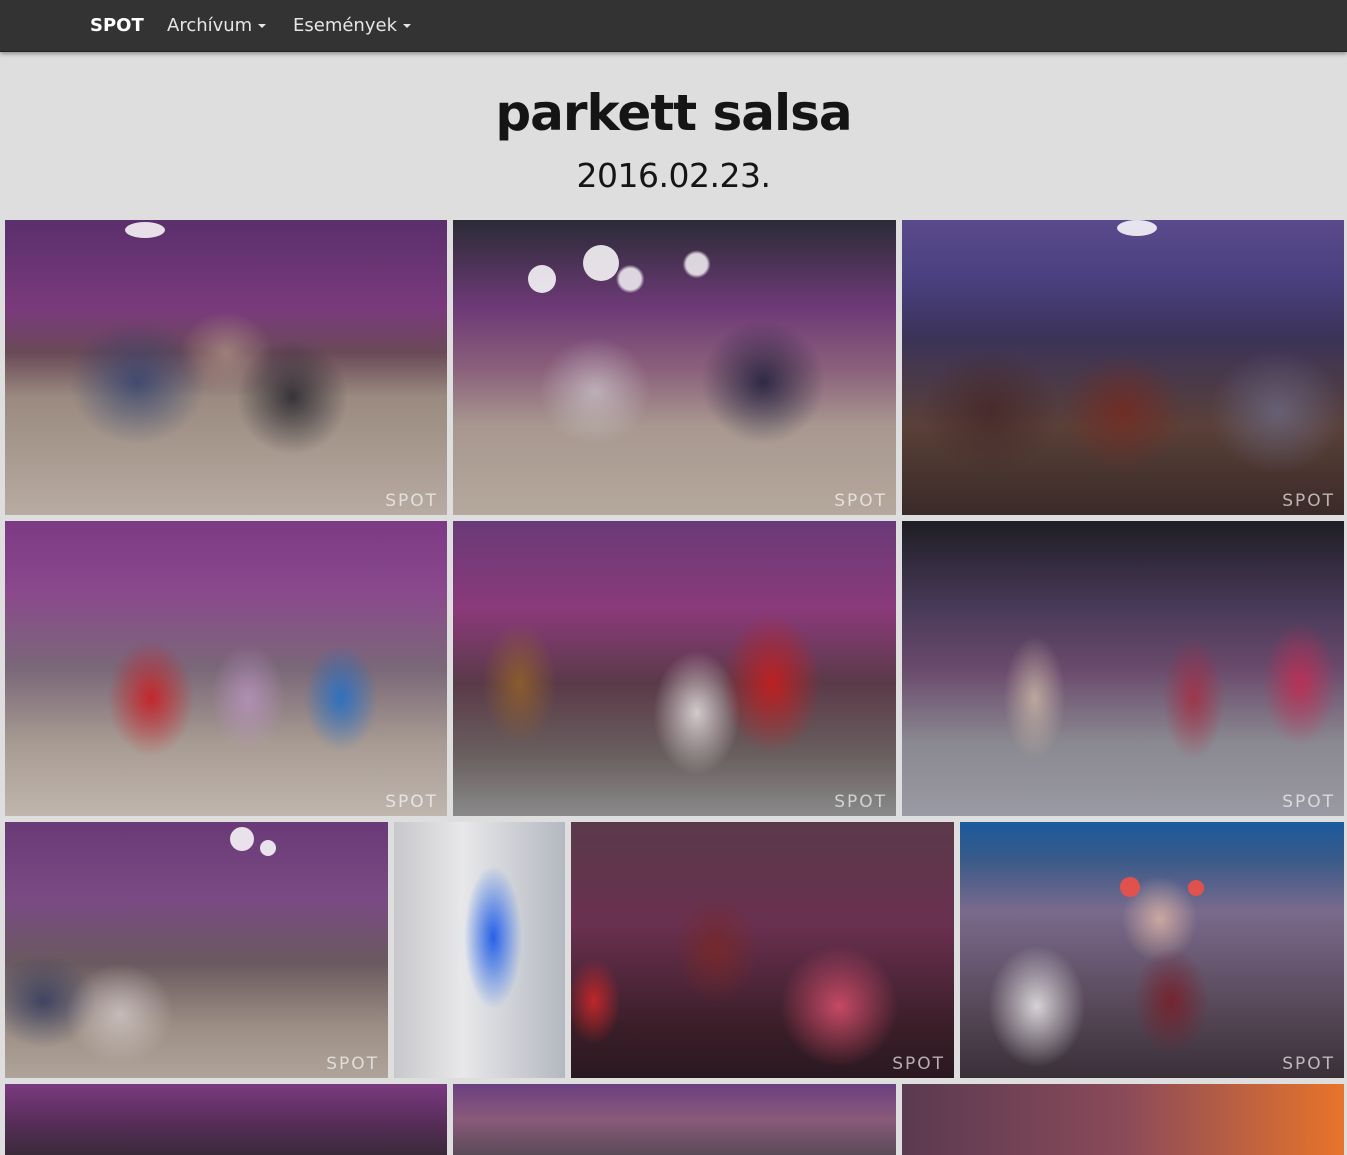  What do you see at coordinates (673, 113) in the screenshot?
I see `page-title: parkett salsa` at bounding box center [673, 113].